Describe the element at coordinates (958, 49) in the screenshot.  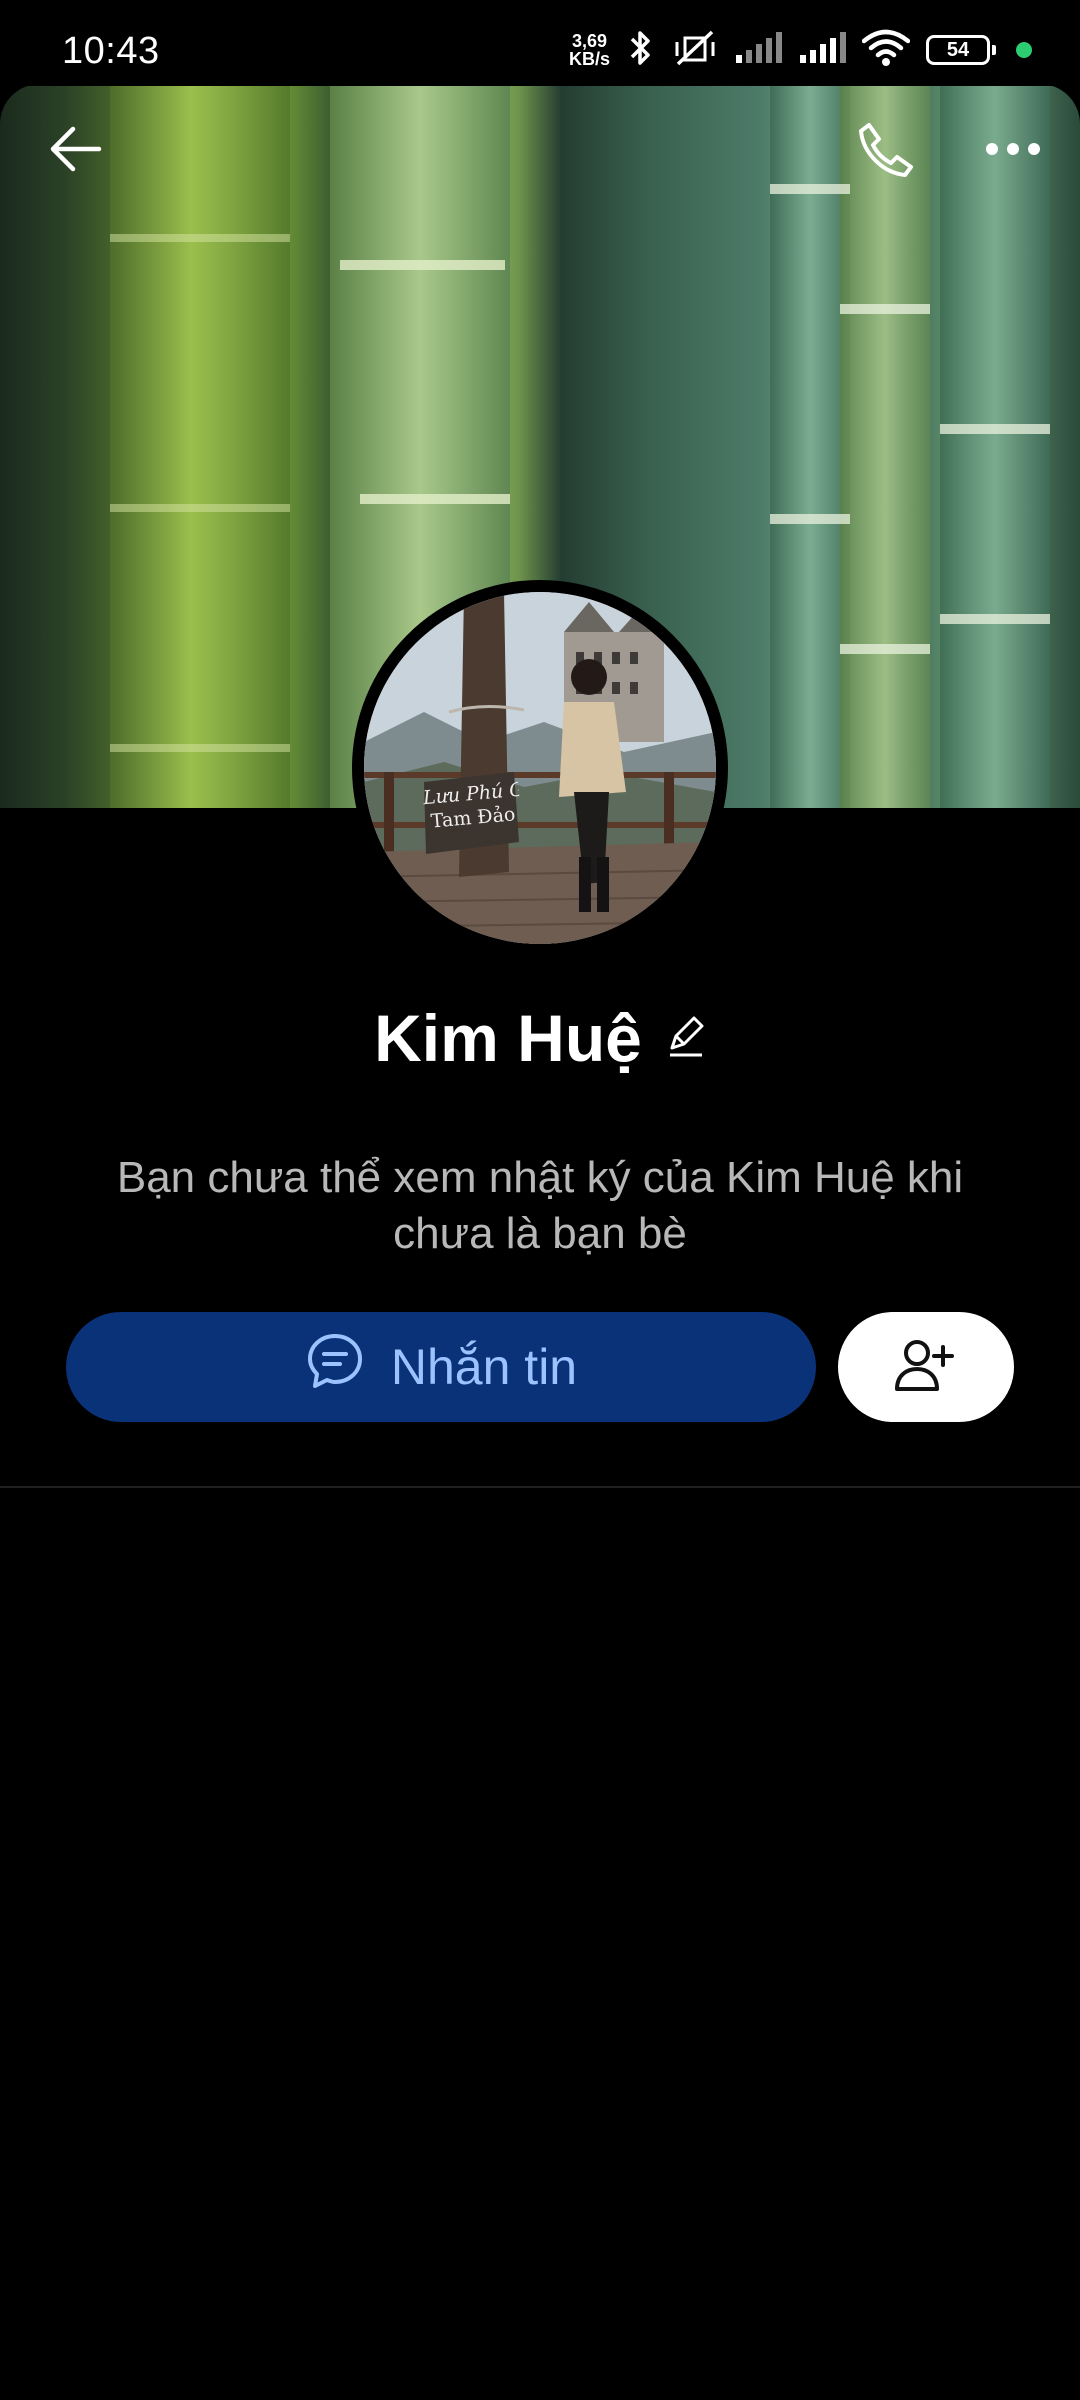
I see `battery-level: 54` at that location.